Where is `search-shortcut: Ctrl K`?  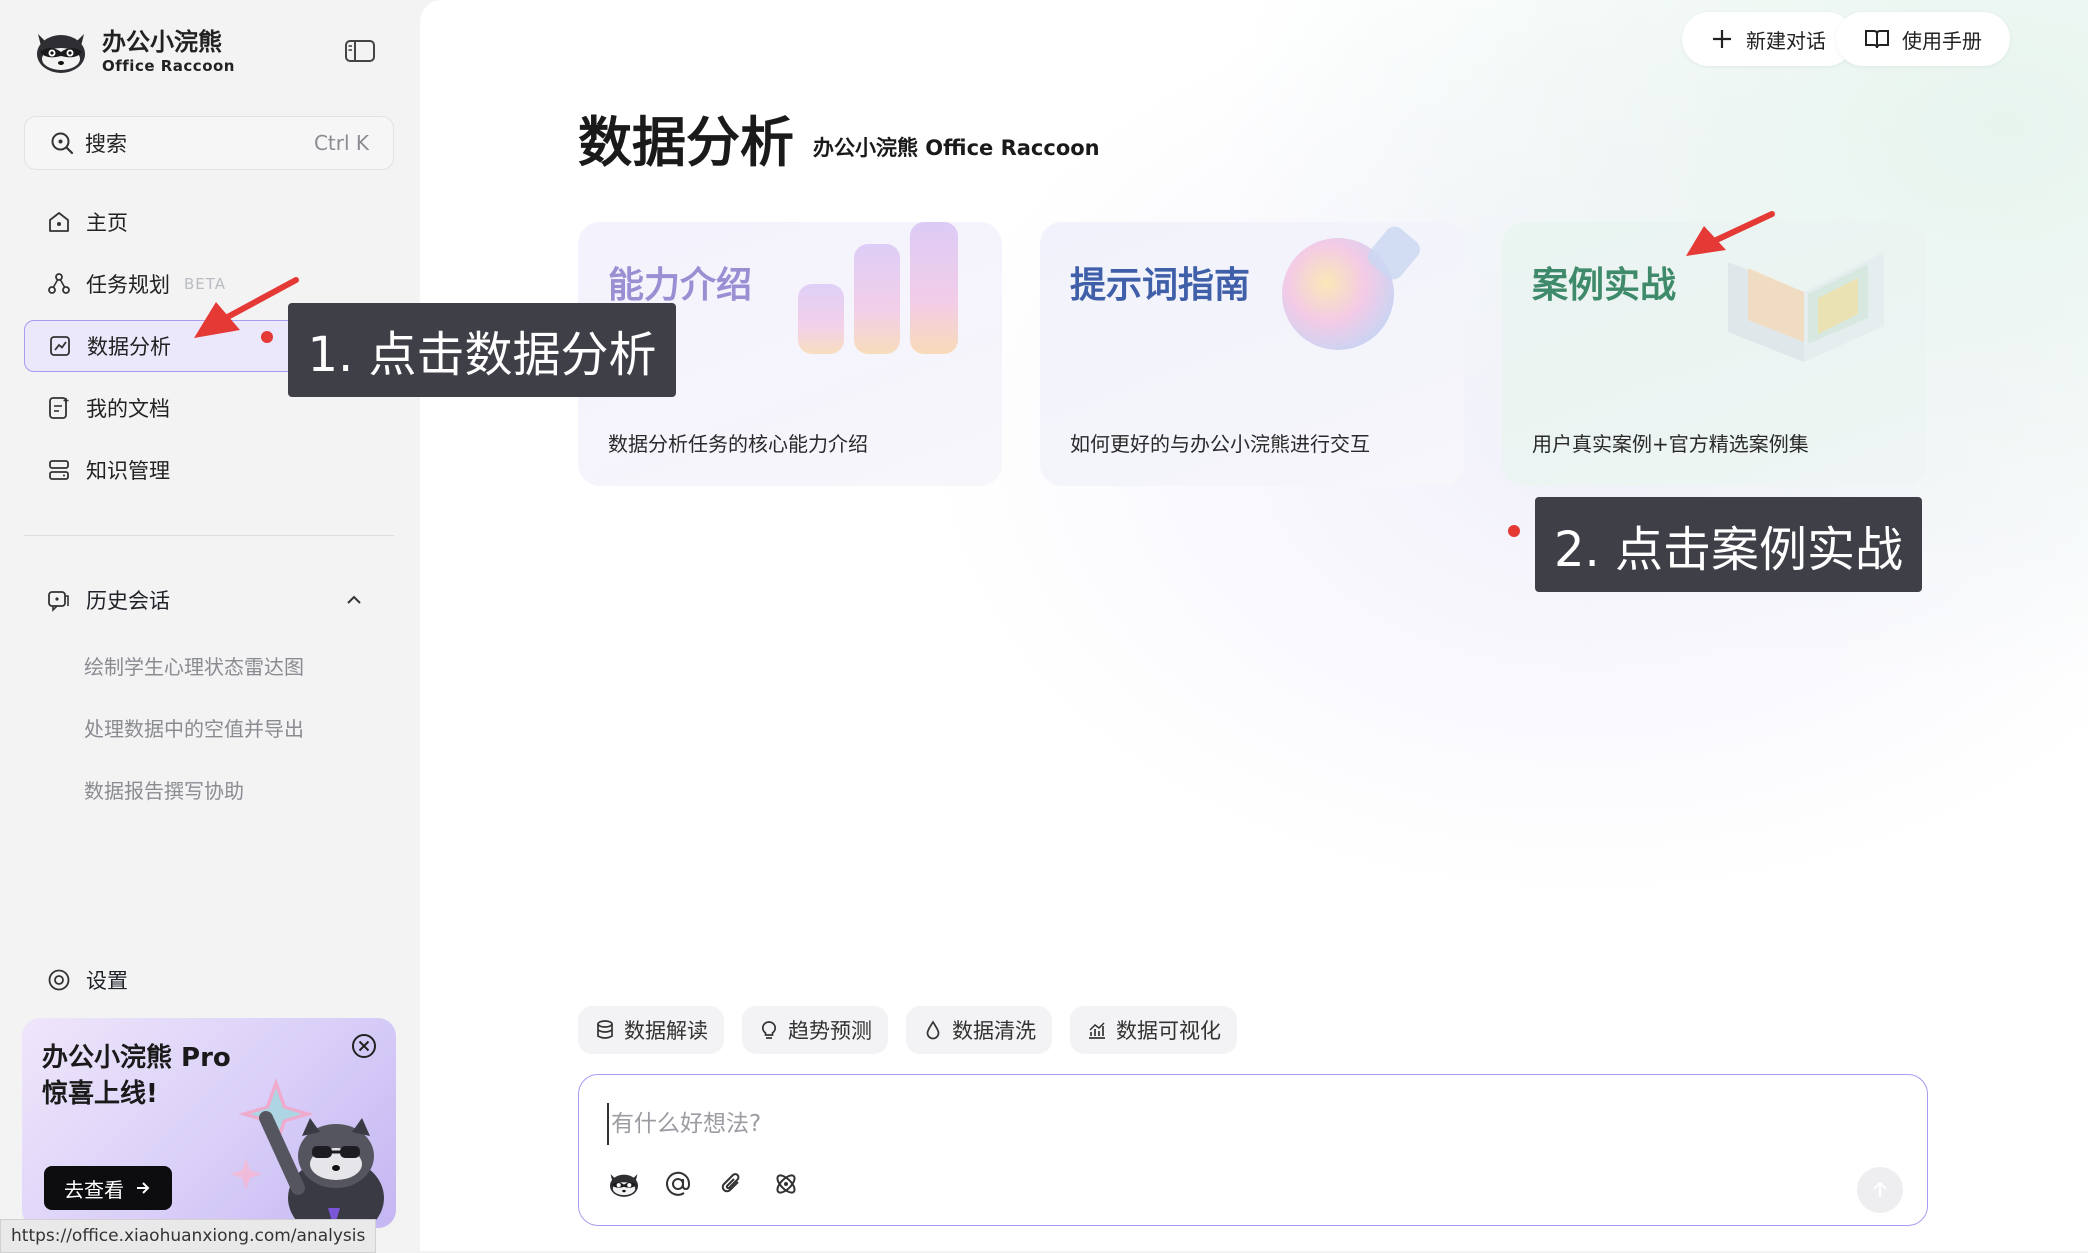
search-shortcut: Ctrl K is located at coordinates (341, 143).